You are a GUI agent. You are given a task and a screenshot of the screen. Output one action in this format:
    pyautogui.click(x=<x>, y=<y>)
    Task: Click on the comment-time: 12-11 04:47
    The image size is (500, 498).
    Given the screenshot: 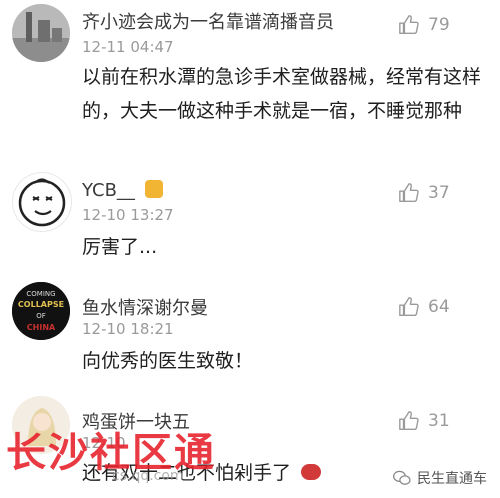 What is the action you would take?
    pyautogui.click(x=128, y=47)
    